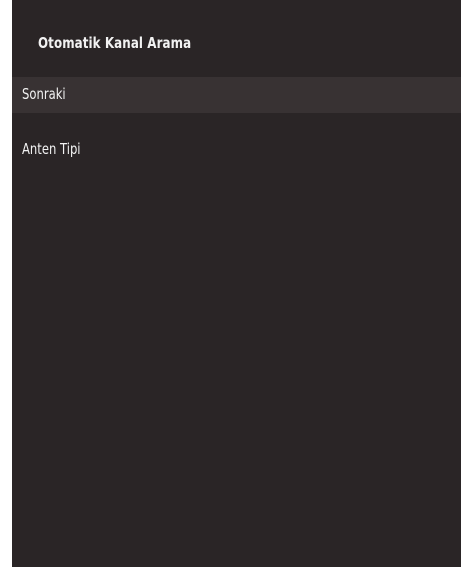 The image size is (467, 567). What do you see at coordinates (236, 95) in the screenshot?
I see `menu-item-next: Sonraki` at bounding box center [236, 95].